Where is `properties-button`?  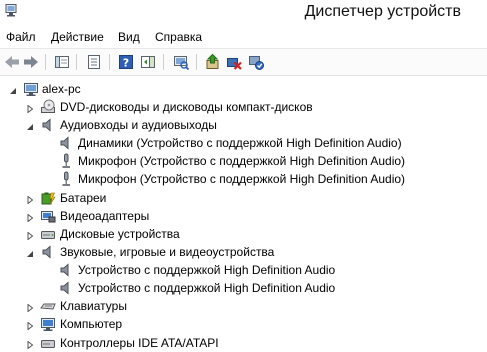 properties-button is located at coordinates (94, 62).